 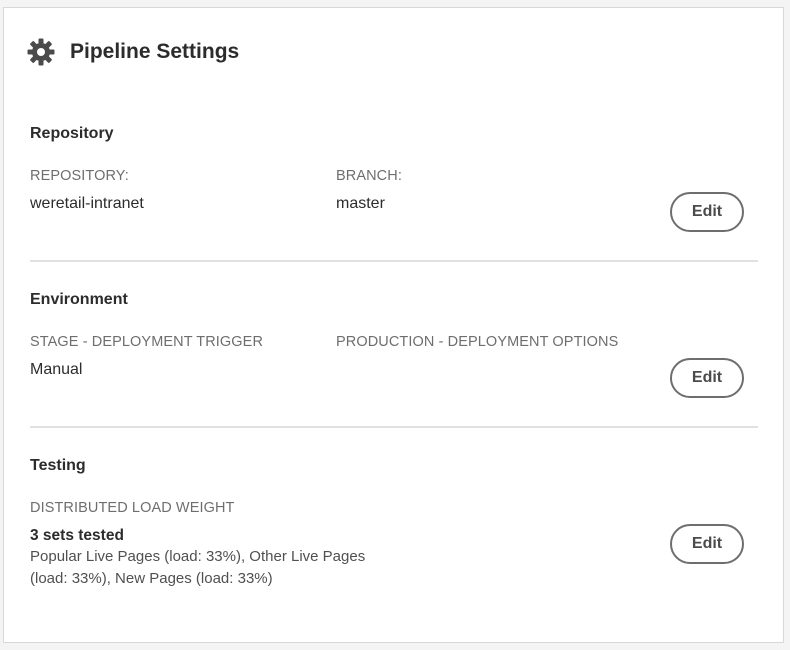 I want to click on distributed-load-weight-label: DISTRIBUTED LOAD WEIGHT, so click(x=132, y=508).